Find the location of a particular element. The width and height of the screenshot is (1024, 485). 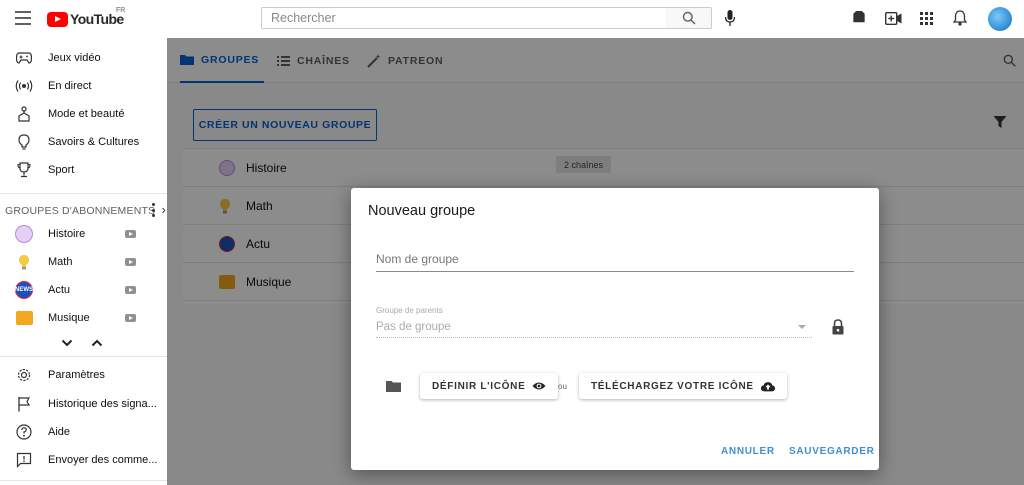

sidebar-item-label: En direct is located at coordinates (70, 86).